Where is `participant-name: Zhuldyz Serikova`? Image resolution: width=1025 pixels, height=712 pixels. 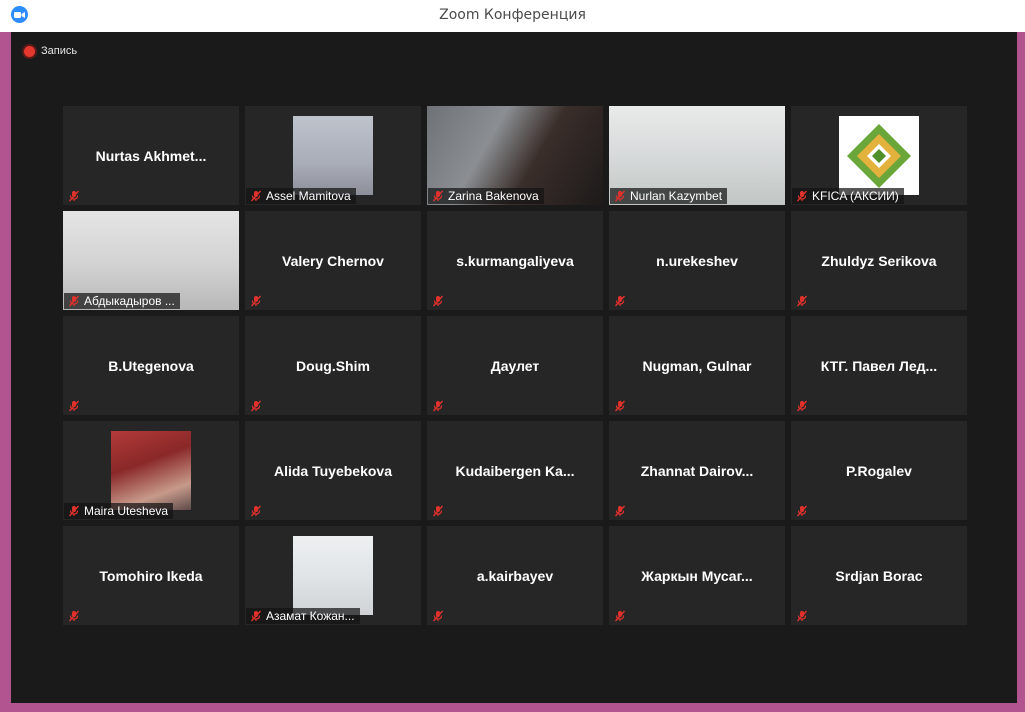 participant-name: Zhuldyz Serikova is located at coordinates (879, 260).